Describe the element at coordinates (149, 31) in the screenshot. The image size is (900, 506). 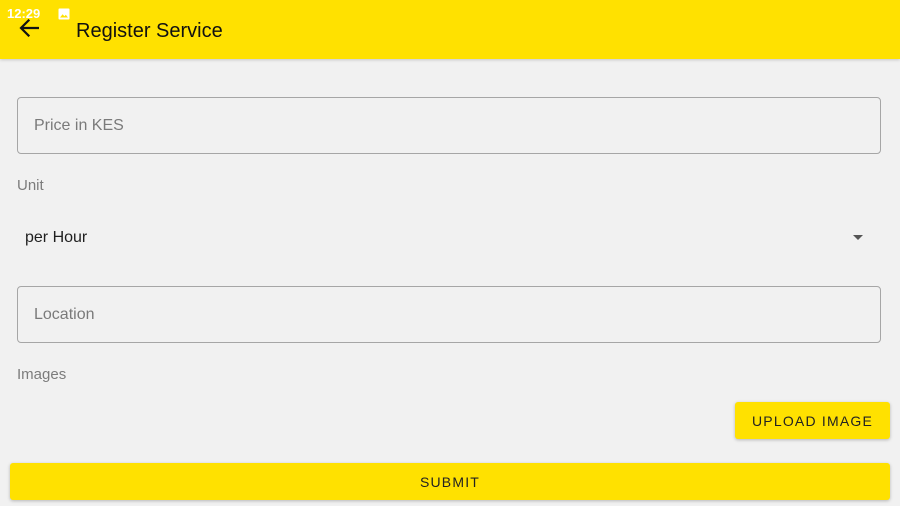
I see `page-title: Register Service` at that location.